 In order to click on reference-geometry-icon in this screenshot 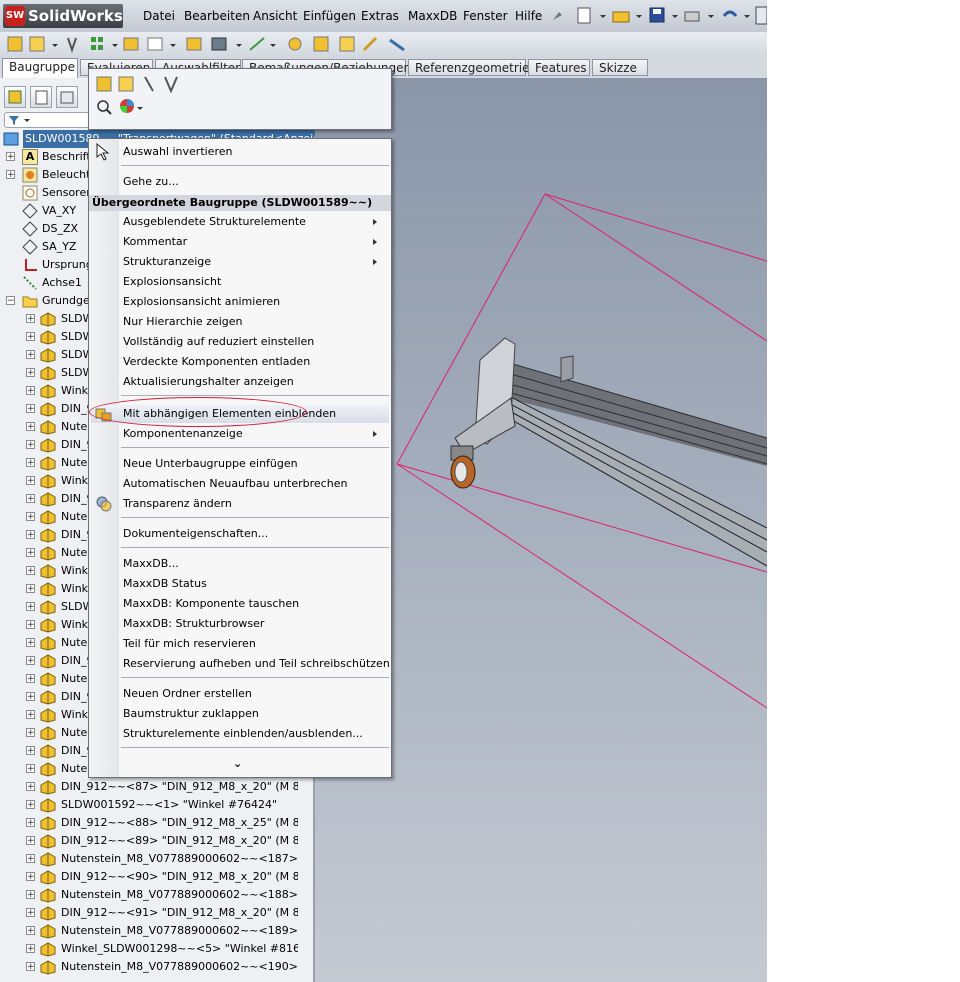, I will do `click(257, 44)`.